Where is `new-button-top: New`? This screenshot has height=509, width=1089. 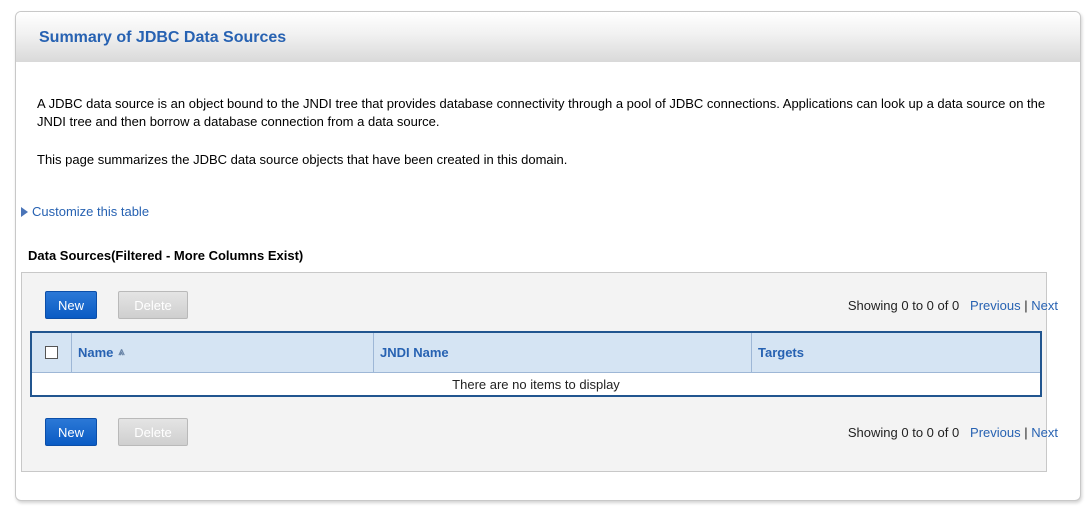
new-button-top: New is located at coordinates (71, 305).